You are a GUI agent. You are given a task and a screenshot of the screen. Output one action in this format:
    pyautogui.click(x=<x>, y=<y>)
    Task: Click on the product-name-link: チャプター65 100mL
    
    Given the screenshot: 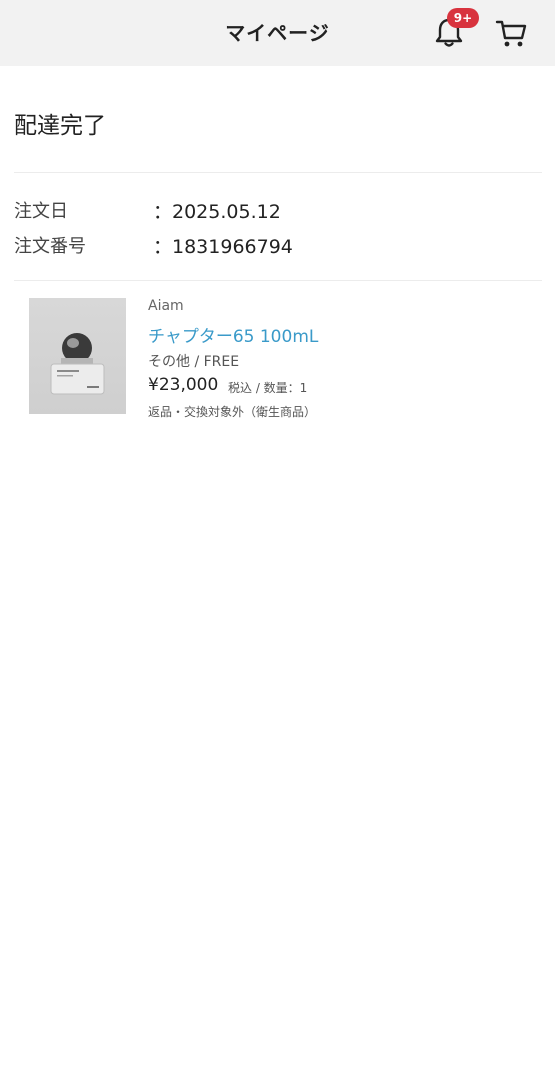 What is the action you would take?
    pyautogui.click(x=233, y=334)
    